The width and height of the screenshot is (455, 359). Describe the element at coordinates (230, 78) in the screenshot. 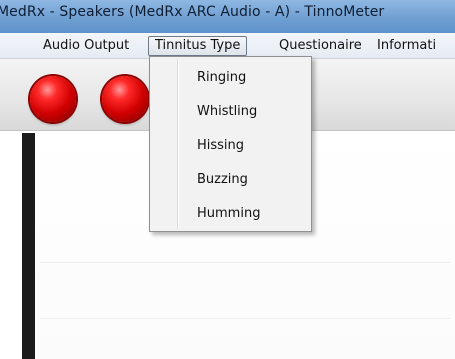

I see `menu-option-ringing: Ringing` at that location.